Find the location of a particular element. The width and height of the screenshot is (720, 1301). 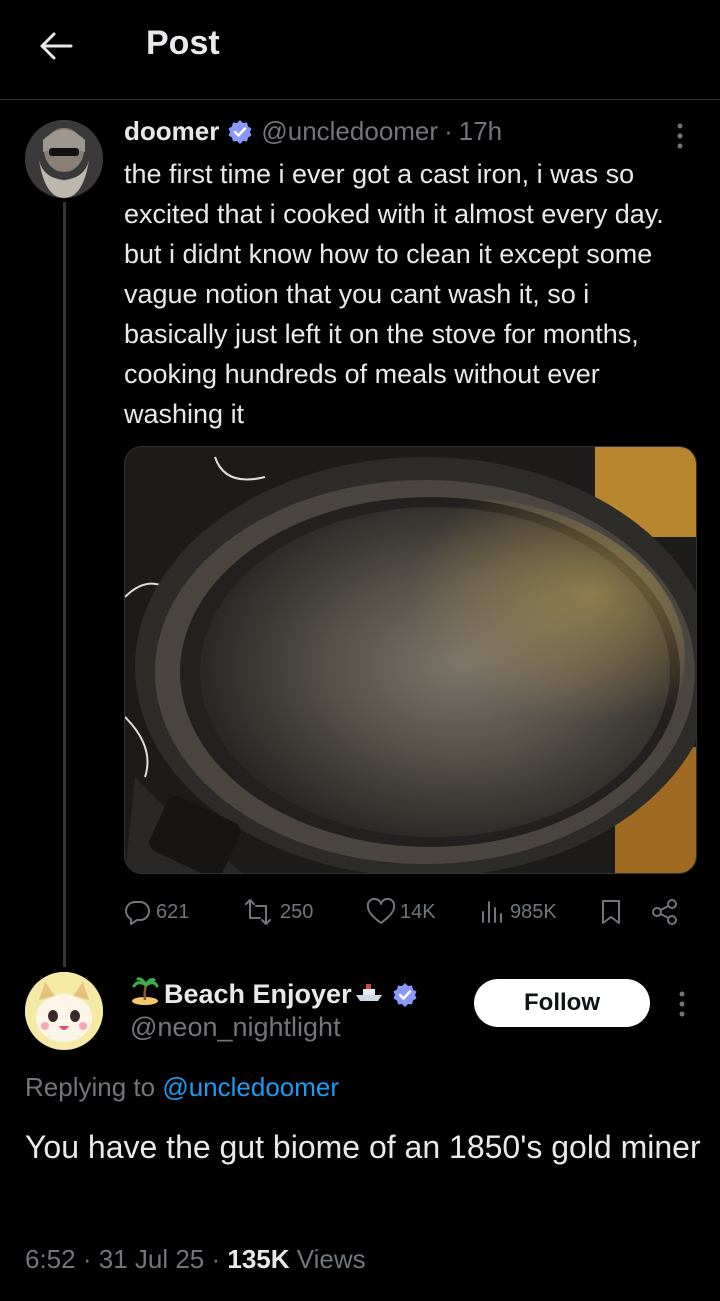

bookmark-icon is located at coordinates (611, 912).